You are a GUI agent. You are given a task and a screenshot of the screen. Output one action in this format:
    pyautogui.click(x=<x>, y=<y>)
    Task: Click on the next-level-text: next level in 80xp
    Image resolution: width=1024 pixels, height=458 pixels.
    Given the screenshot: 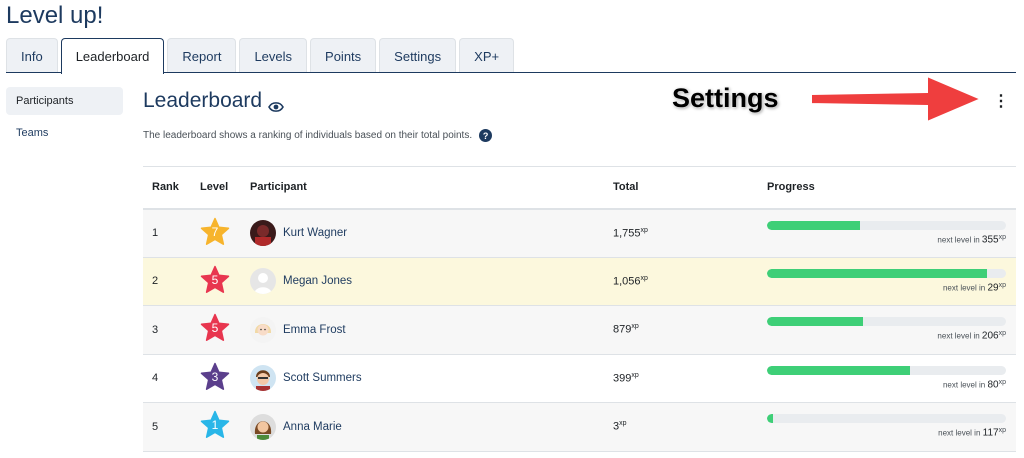 What is the action you would take?
    pyautogui.click(x=886, y=385)
    